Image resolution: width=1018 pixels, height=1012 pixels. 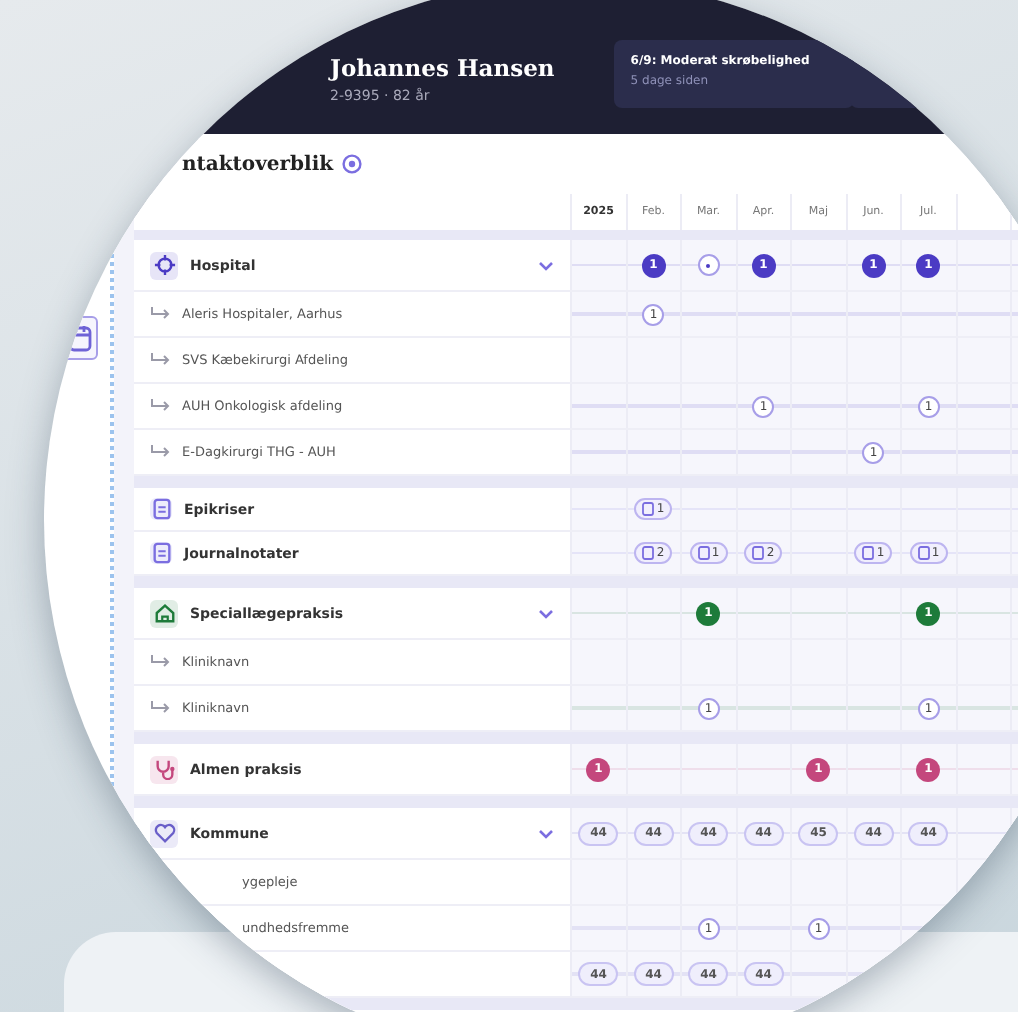 I want to click on patient-name: Johannes Hansen, so click(x=442, y=68).